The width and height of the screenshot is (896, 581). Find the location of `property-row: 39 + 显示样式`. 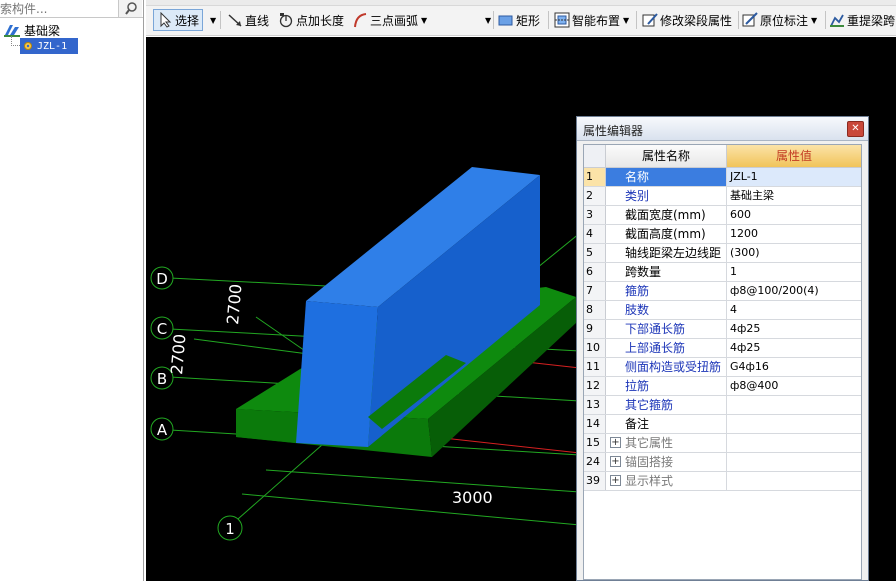

property-row: 39 + 显示样式 is located at coordinates (722, 481).